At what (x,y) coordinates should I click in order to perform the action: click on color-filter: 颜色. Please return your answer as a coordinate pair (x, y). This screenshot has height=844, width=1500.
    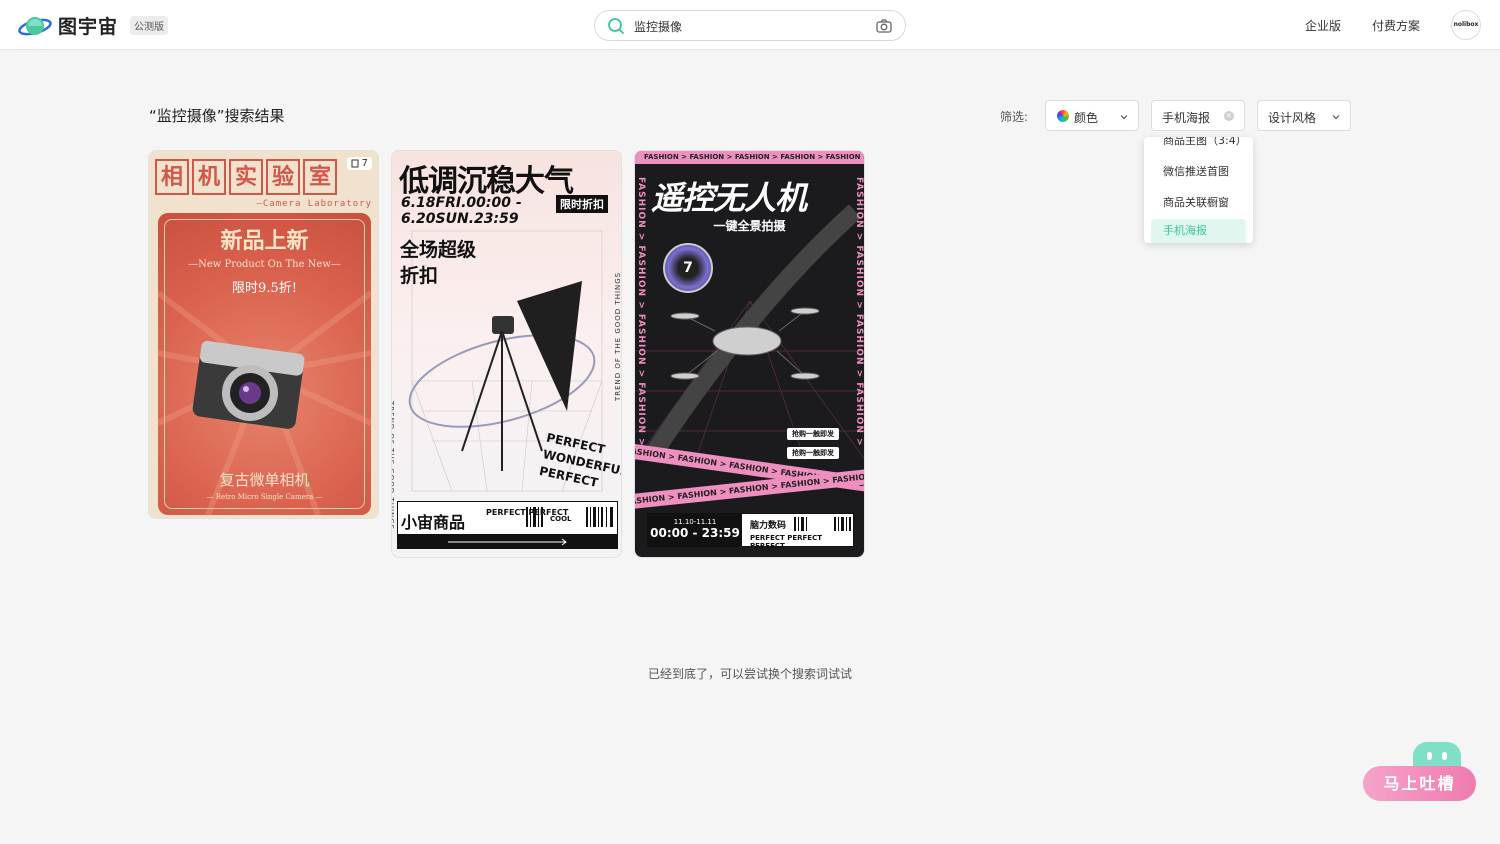
    Looking at the image, I should click on (1092, 115).